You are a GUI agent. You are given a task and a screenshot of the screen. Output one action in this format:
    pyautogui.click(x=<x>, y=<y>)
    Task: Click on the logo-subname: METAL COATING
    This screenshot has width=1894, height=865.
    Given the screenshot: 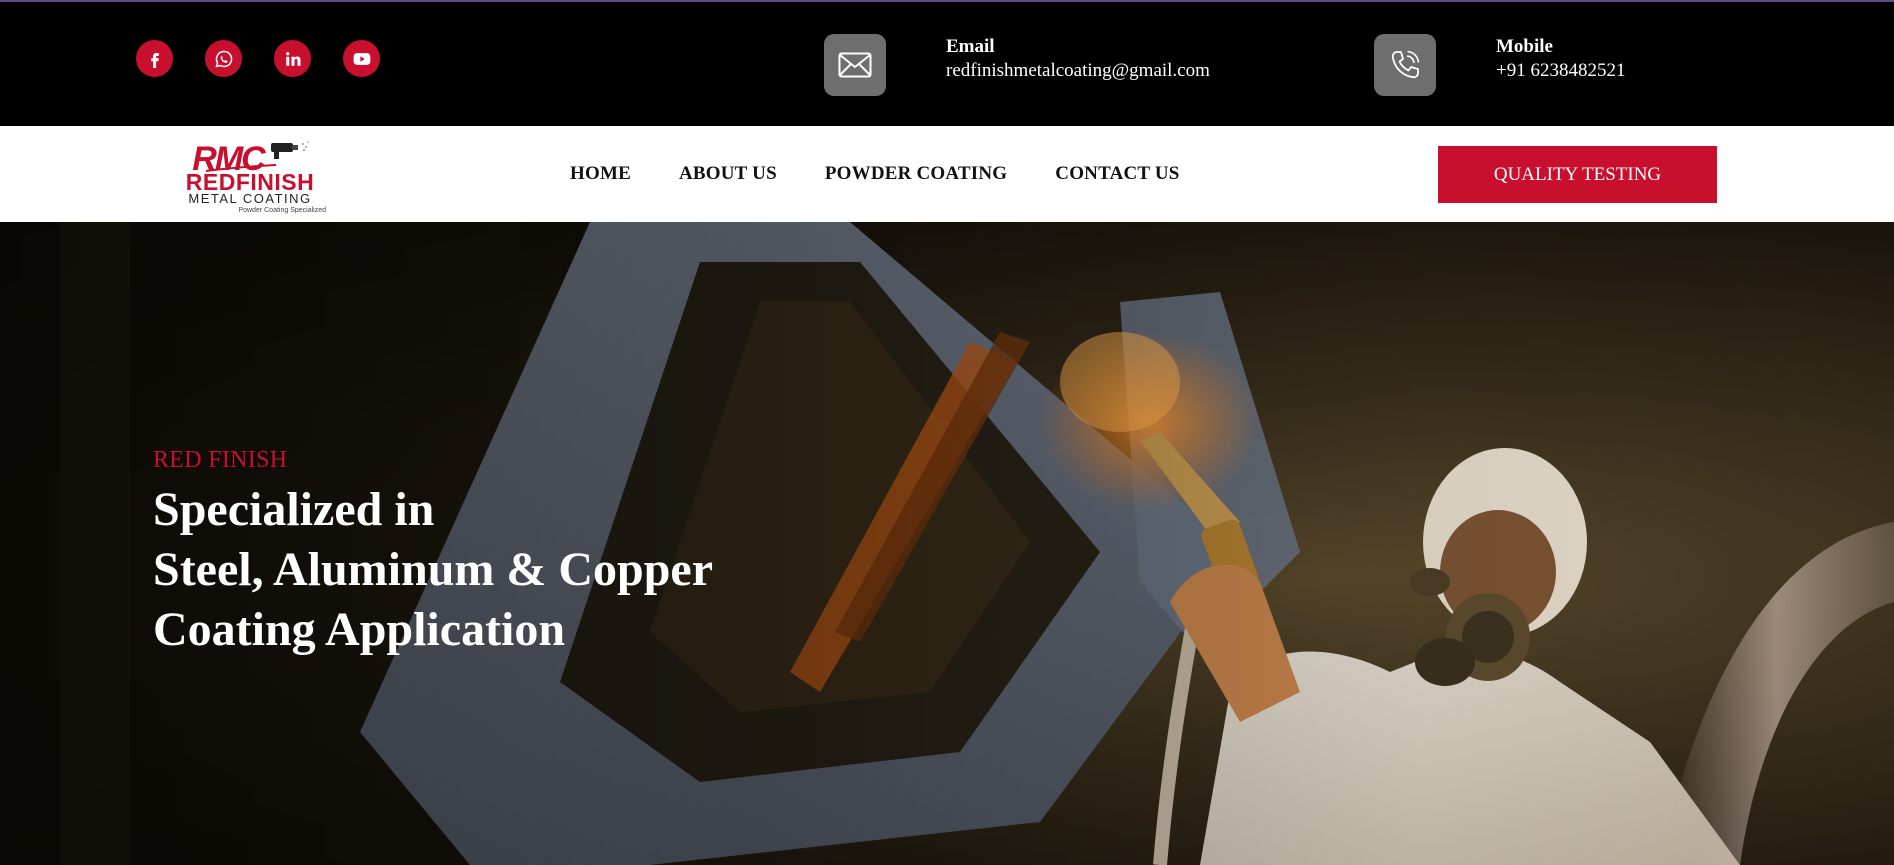 What is the action you would take?
    pyautogui.click(x=249, y=198)
    